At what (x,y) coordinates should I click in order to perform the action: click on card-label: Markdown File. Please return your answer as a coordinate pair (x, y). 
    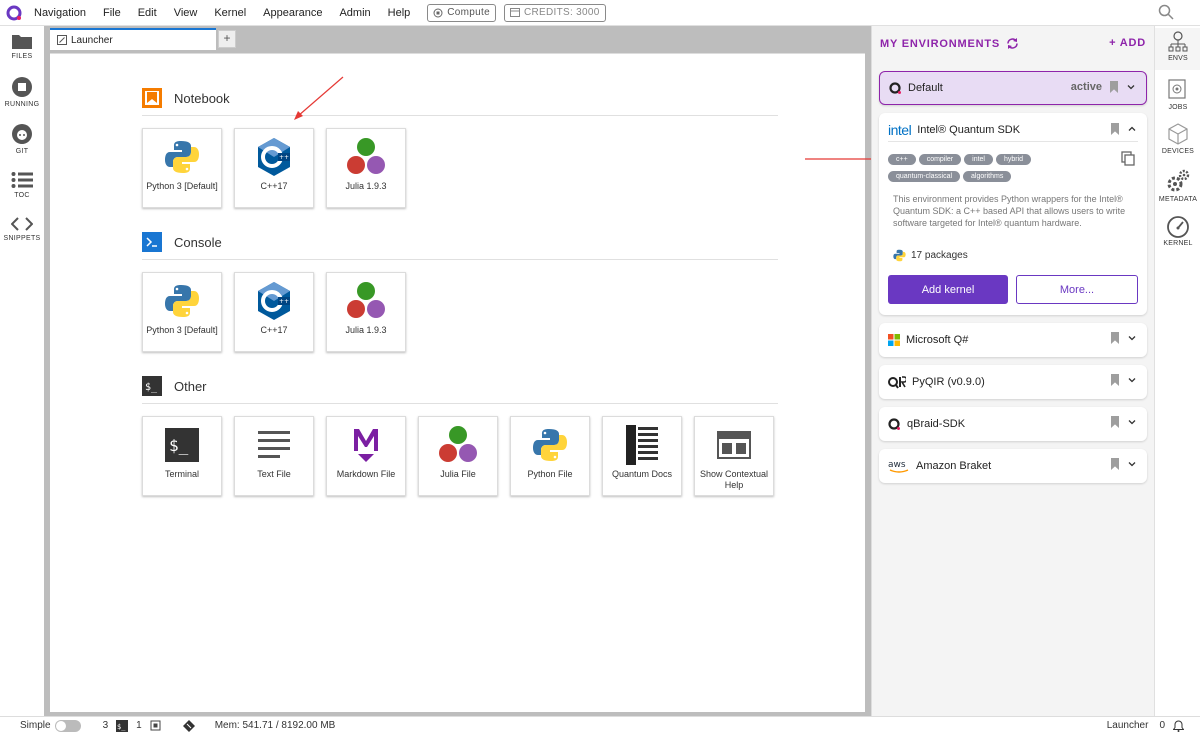
    Looking at the image, I should click on (366, 474).